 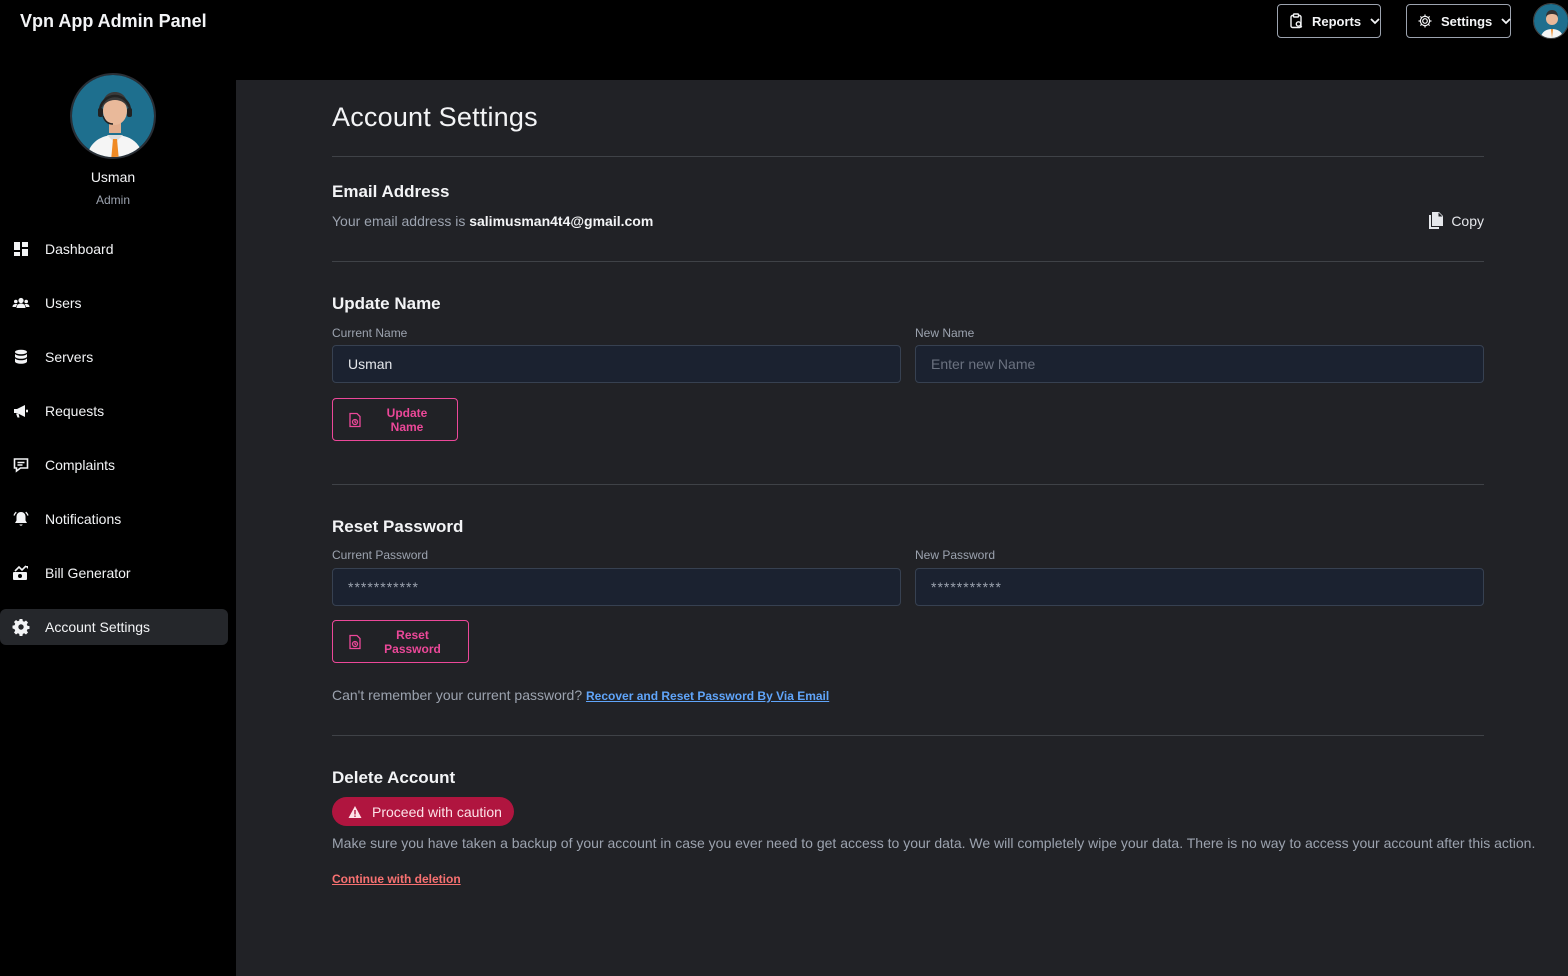 What do you see at coordinates (88, 573) in the screenshot?
I see `sidebar-item-label: Bill Generator` at bounding box center [88, 573].